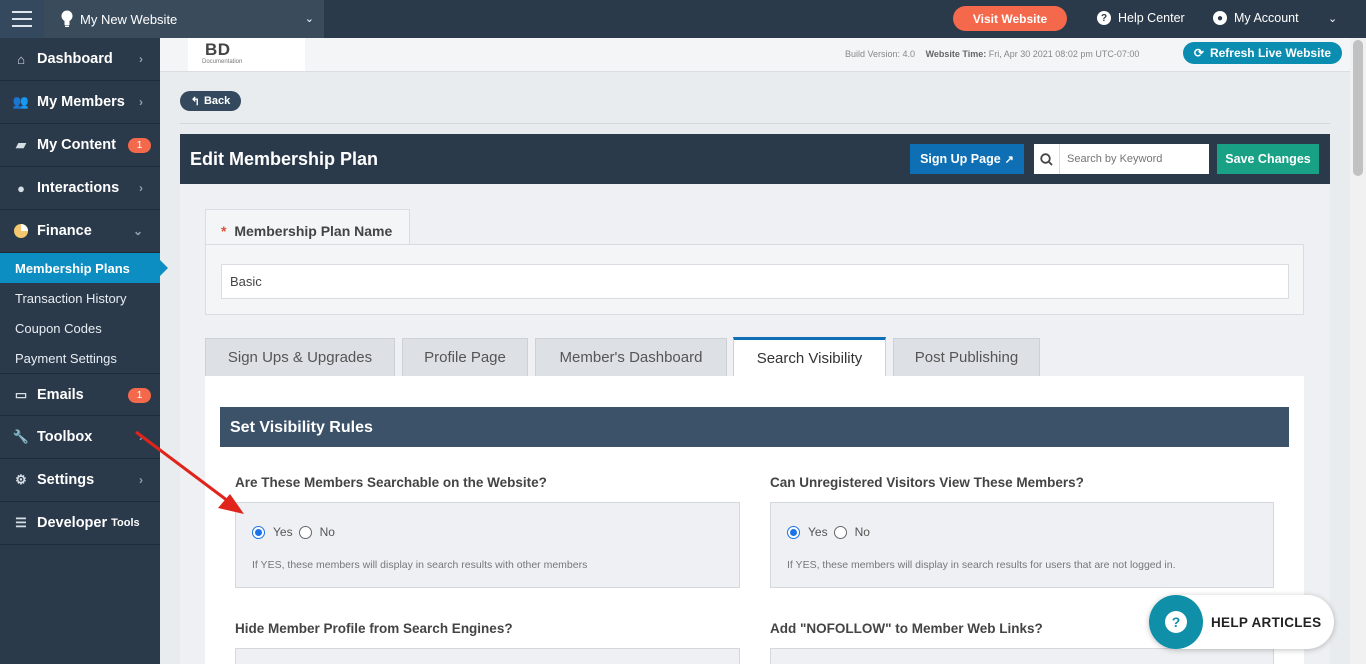  I want to click on sidebar-item-emails: ▭ Emails 1, so click(80, 394).